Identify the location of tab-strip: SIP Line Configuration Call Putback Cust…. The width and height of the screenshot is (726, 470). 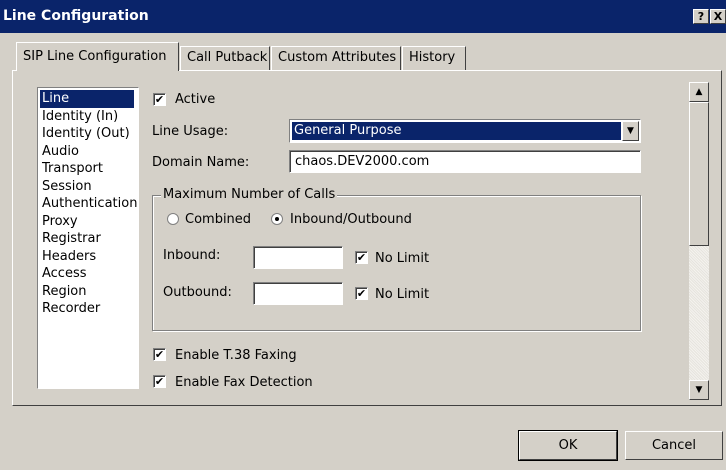
(363, 55).